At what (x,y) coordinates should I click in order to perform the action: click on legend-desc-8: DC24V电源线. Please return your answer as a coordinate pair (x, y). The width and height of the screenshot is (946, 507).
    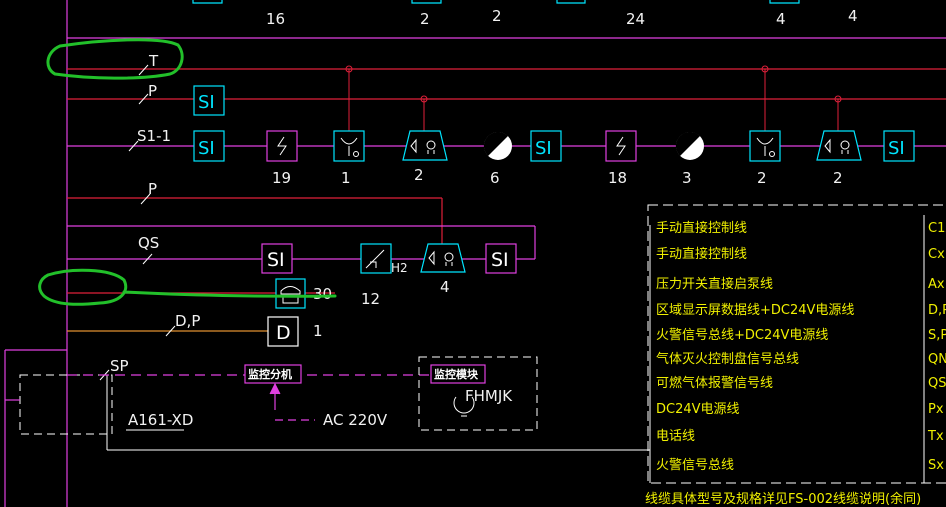
    Looking at the image, I should click on (698, 409).